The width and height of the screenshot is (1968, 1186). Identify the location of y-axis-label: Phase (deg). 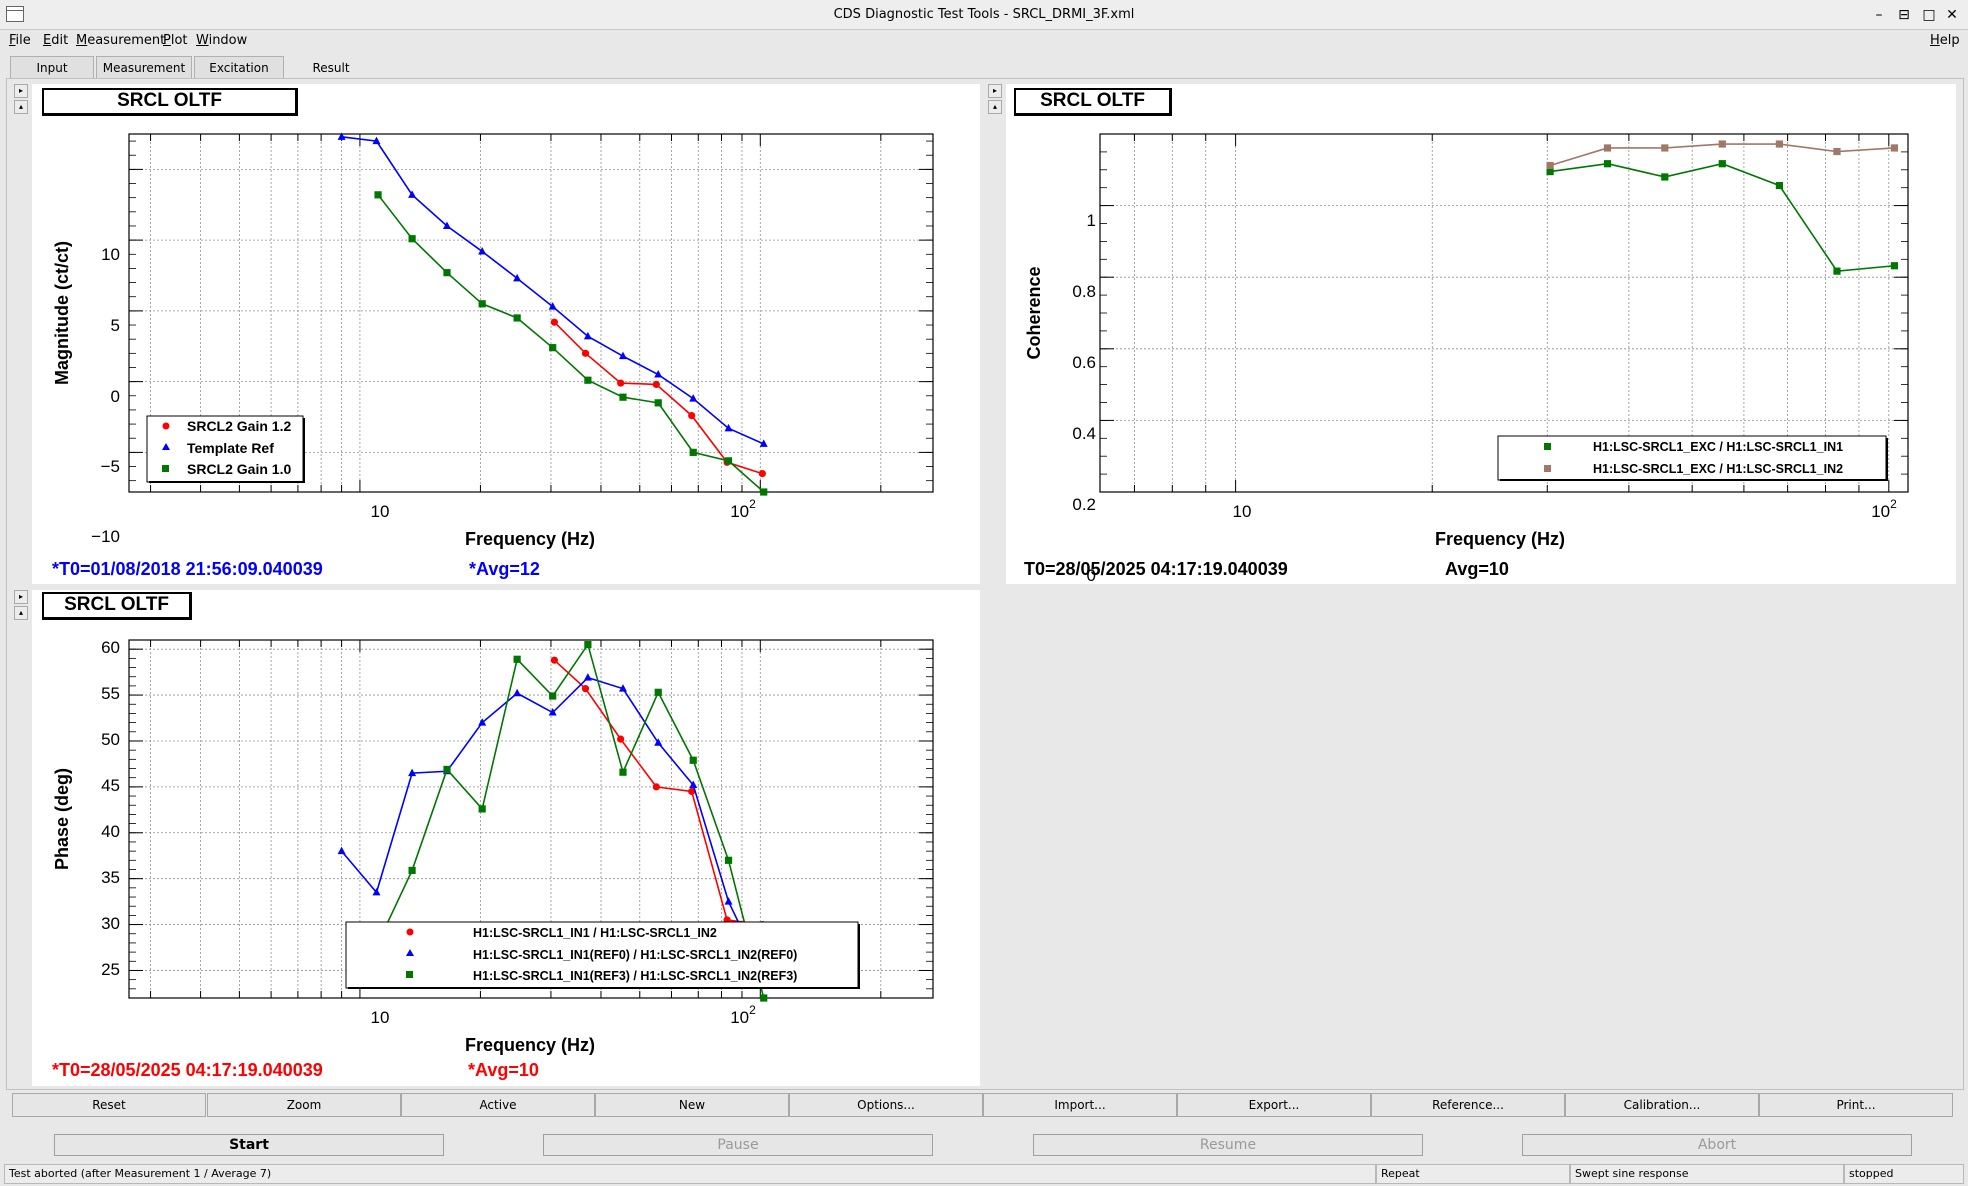
(62, 819).